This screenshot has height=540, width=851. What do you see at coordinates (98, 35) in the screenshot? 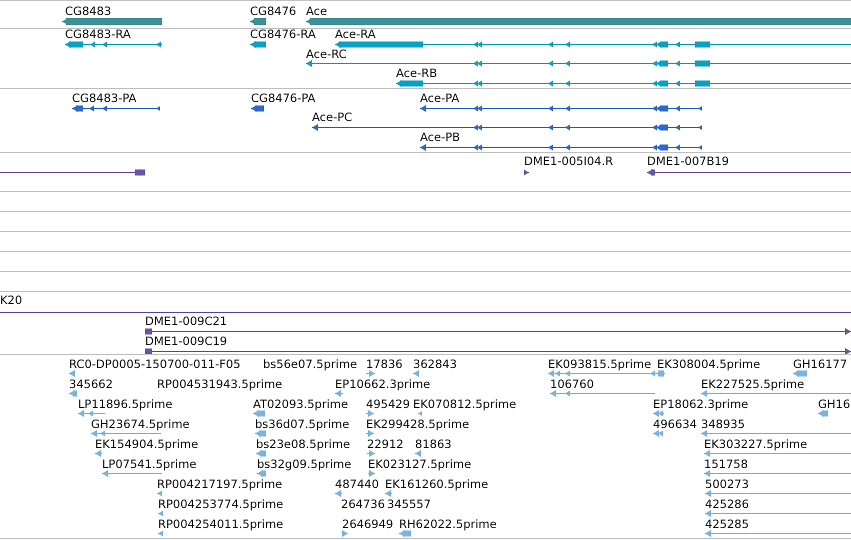
I see `feature-label: CG8483-RA` at bounding box center [98, 35].